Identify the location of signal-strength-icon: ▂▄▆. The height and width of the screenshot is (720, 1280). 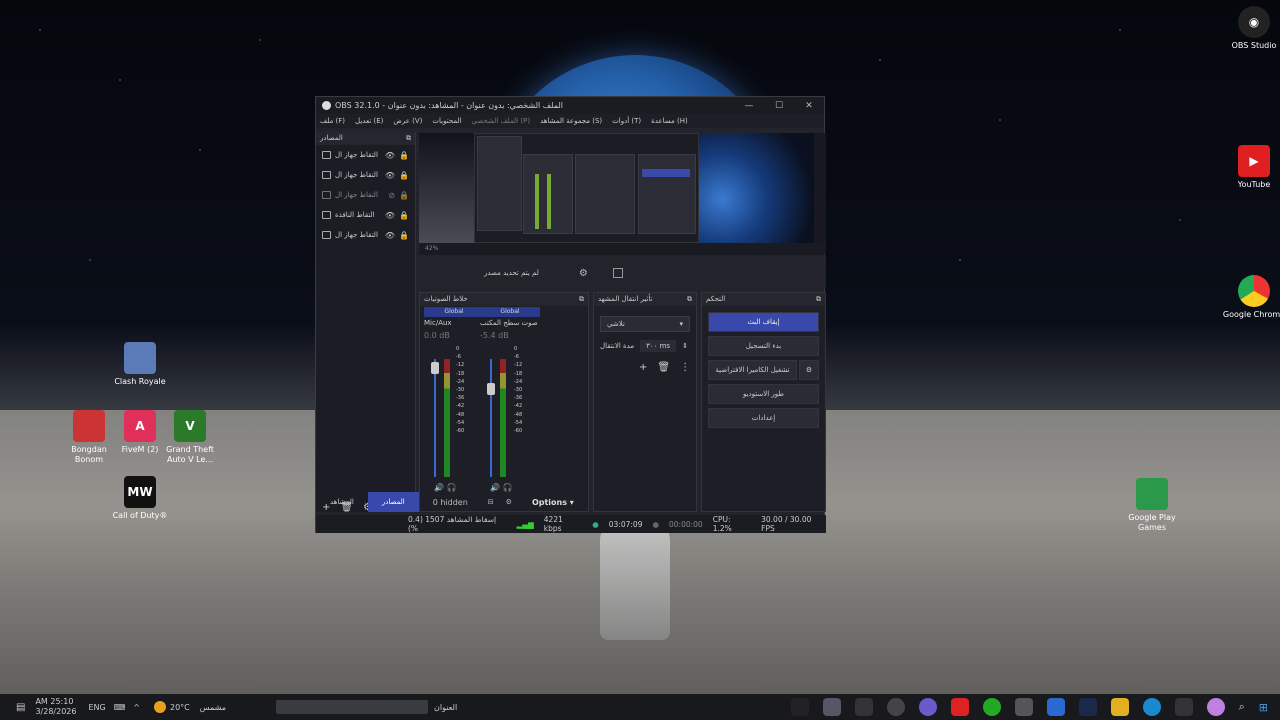
(525, 524).